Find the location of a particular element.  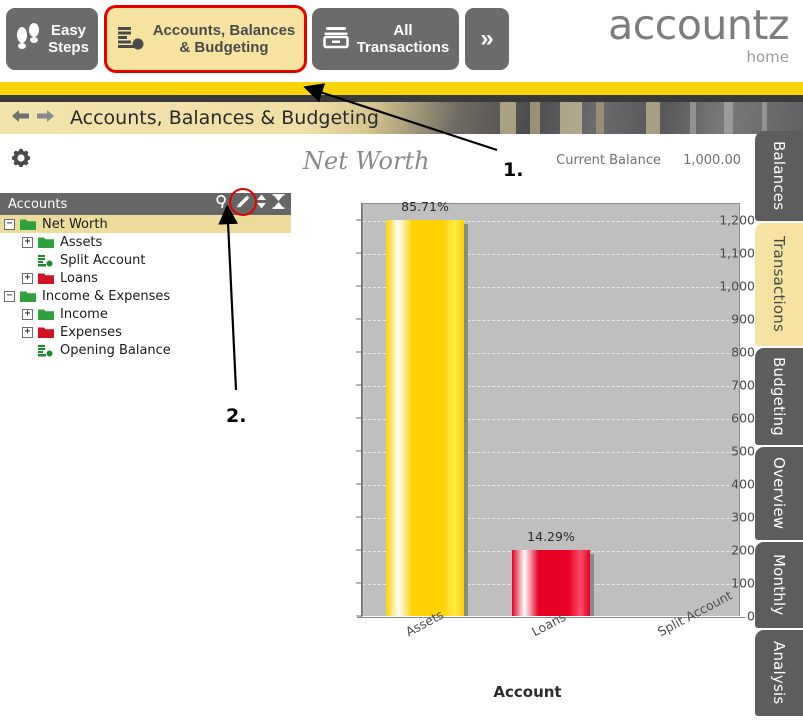

side-tab-label: Balances is located at coordinates (779, 176).